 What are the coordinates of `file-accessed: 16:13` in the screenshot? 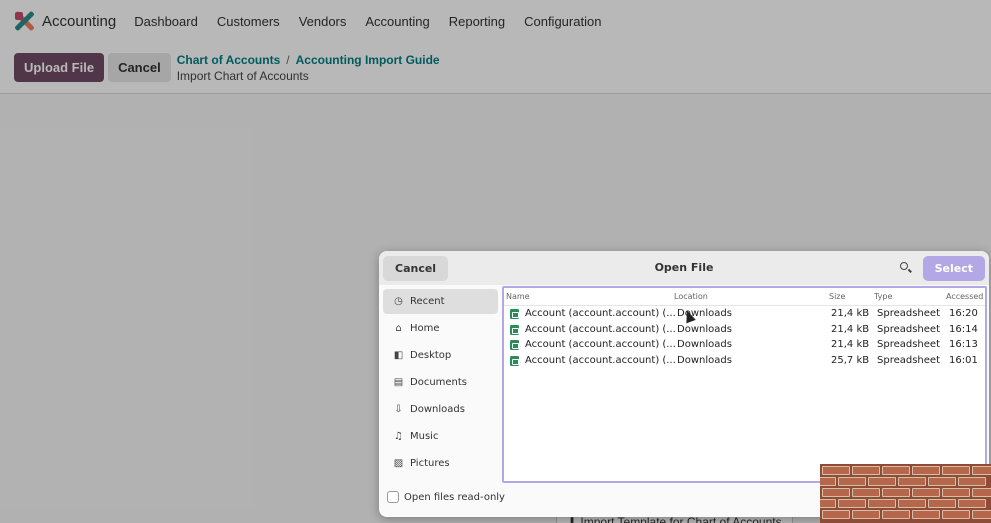 It's located at (963, 344).